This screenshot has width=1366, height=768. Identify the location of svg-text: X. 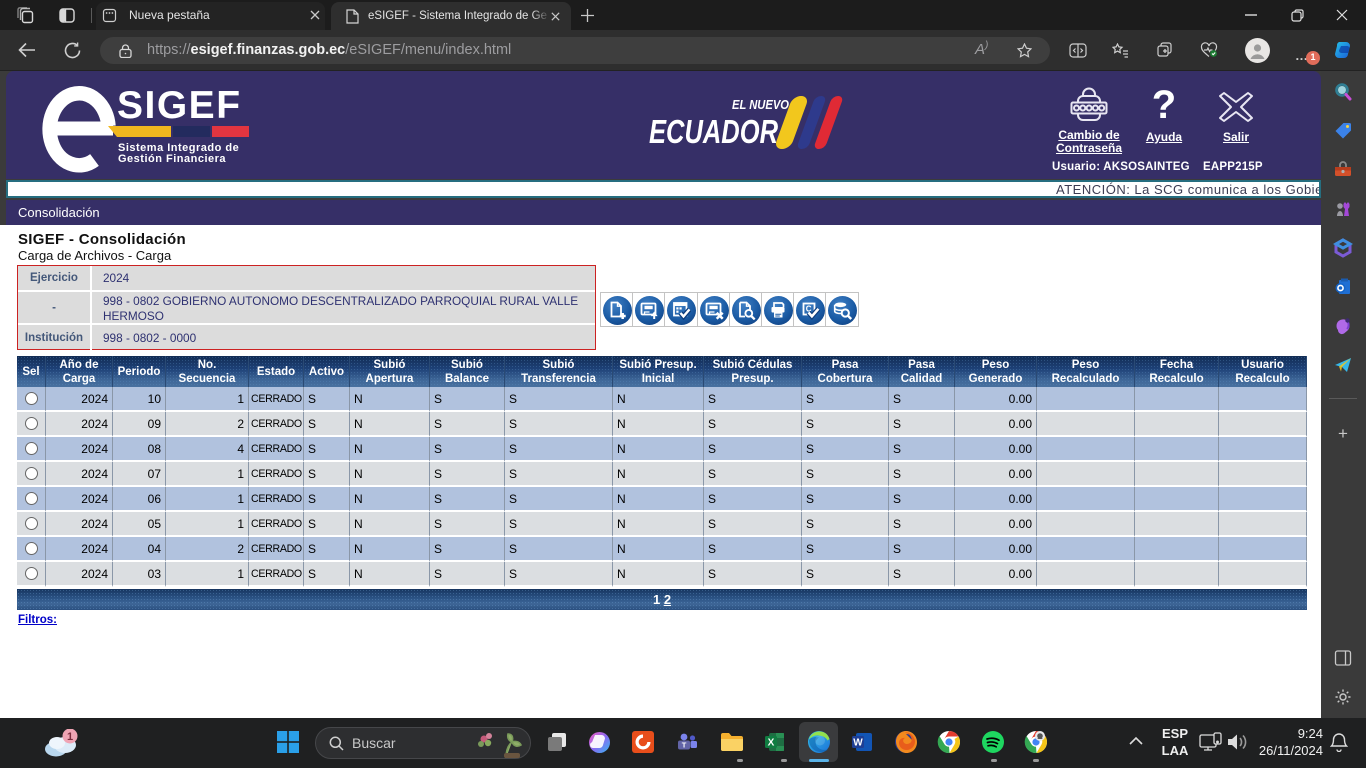
(771, 743).